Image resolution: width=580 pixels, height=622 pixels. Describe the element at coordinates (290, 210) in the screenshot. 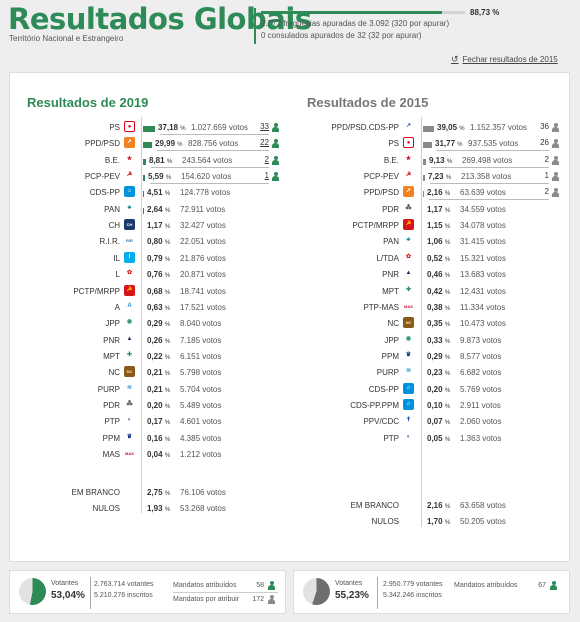

I see `party-result-row: PDR ⁂ 1,17 % 34.559 votos` at that location.